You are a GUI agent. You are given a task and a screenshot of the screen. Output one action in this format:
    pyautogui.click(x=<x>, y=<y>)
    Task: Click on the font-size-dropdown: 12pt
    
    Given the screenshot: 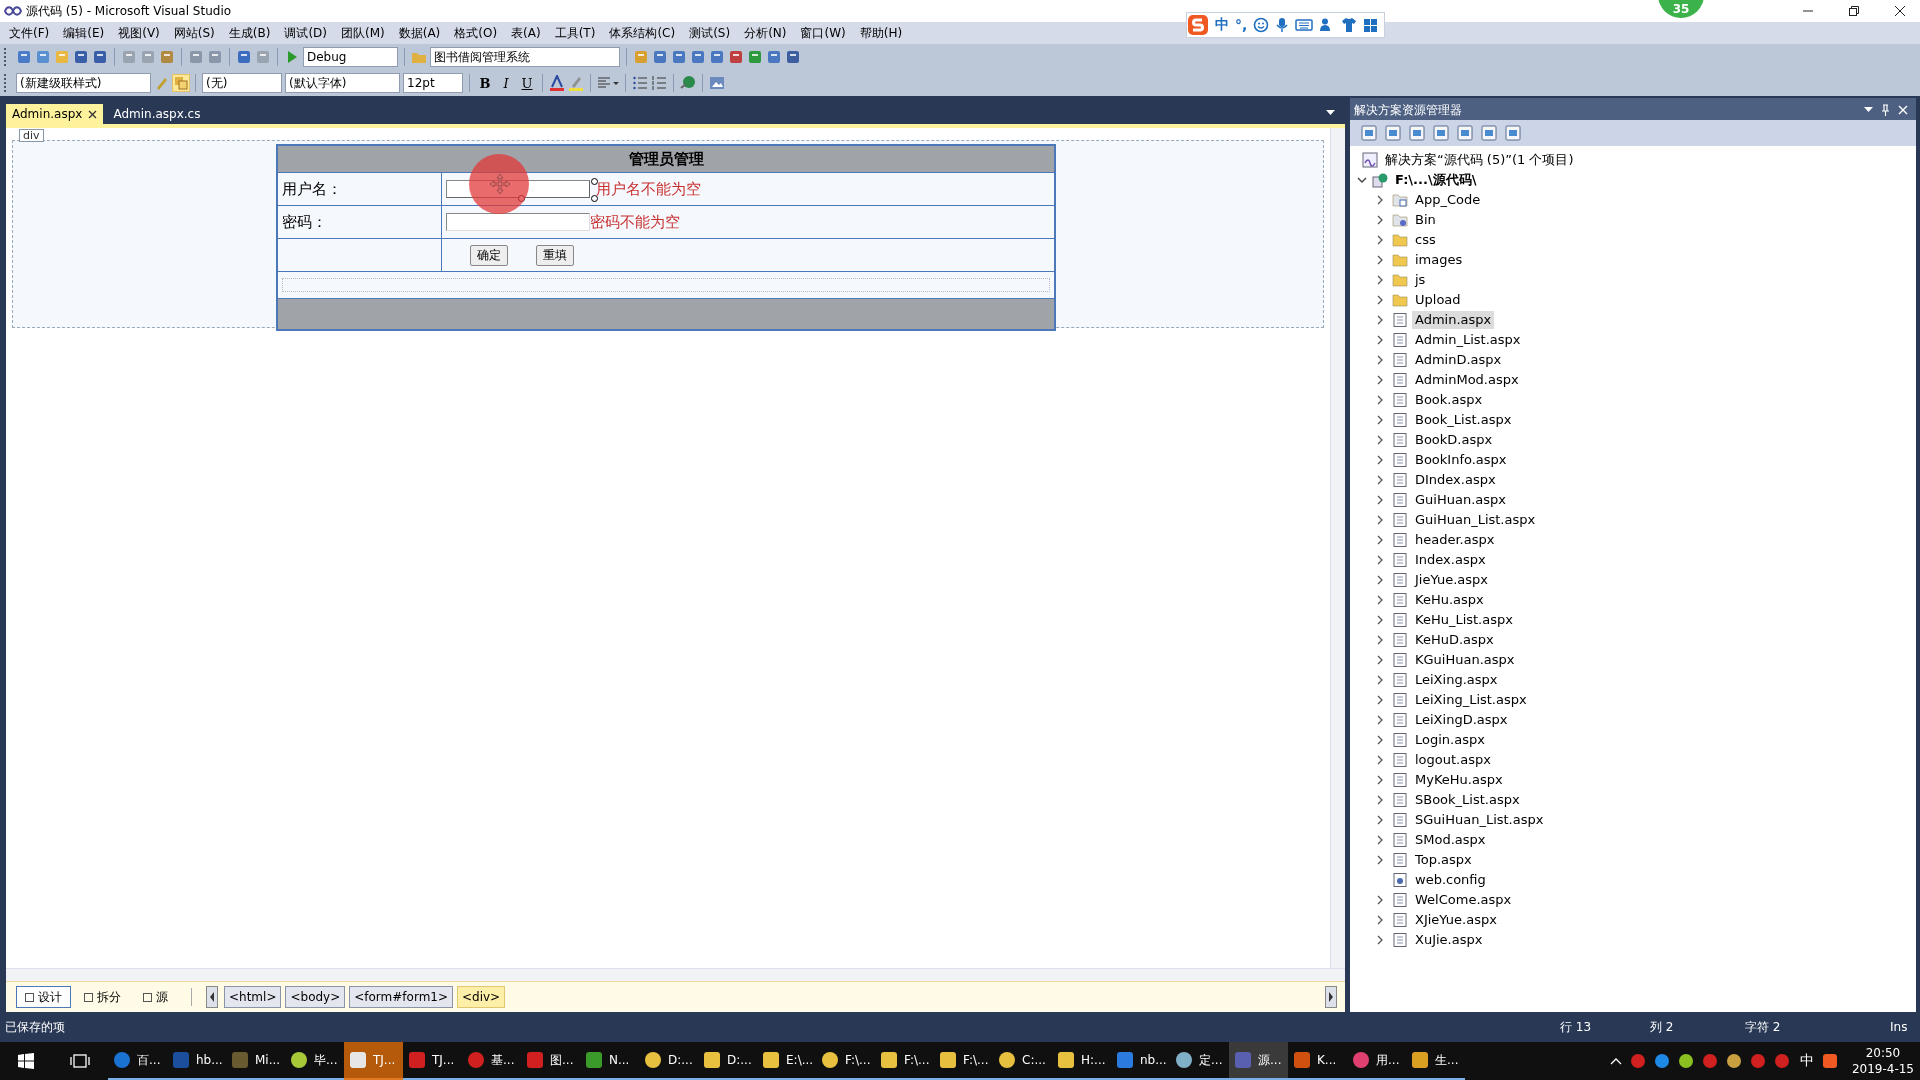 What is the action you would take?
    pyautogui.click(x=433, y=83)
    